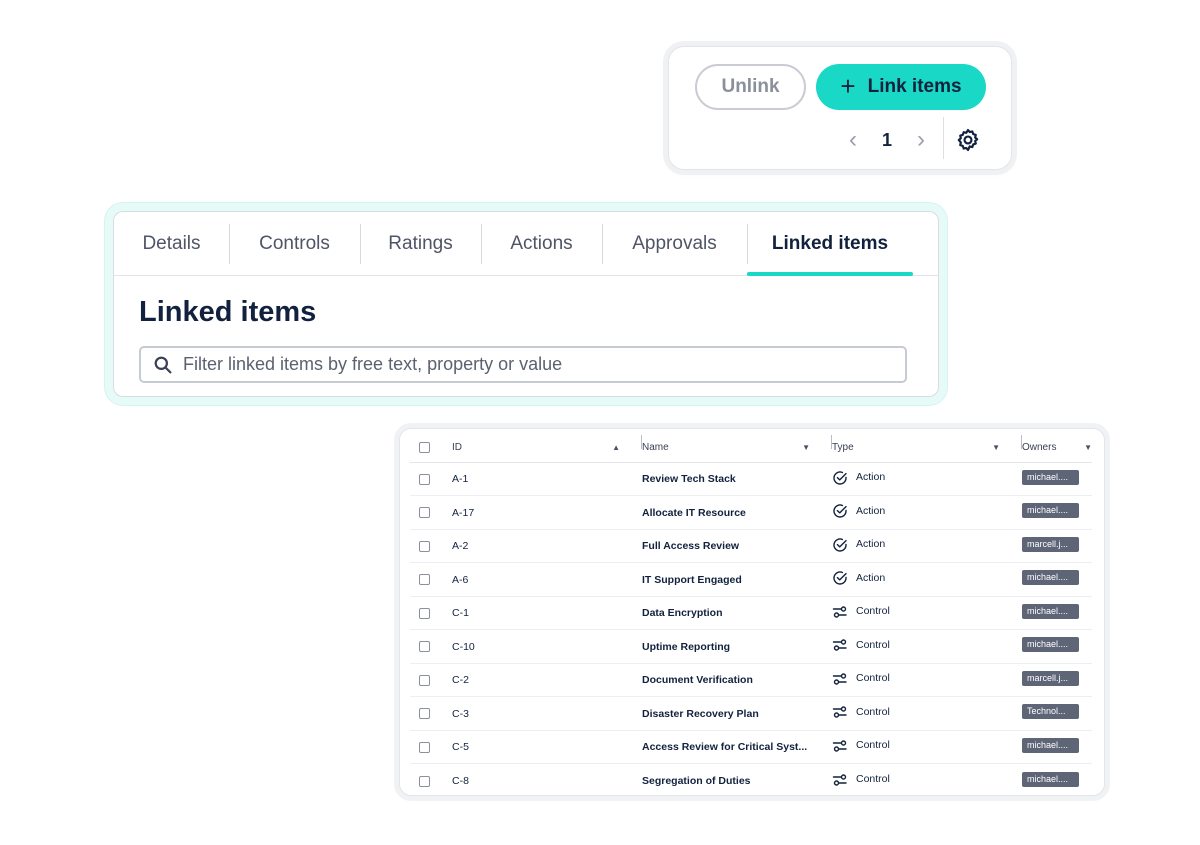  I want to click on pagination: ‹ 1 ›, so click(891, 138).